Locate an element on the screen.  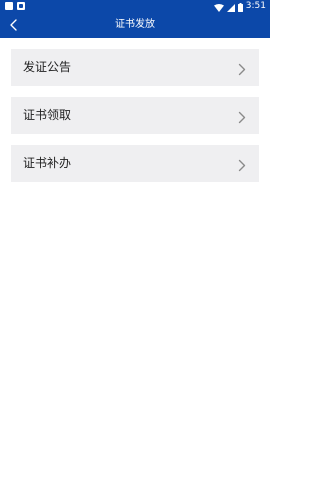
menu-item-certificate-announcement: 发证公告 is located at coordinates (135, 67).